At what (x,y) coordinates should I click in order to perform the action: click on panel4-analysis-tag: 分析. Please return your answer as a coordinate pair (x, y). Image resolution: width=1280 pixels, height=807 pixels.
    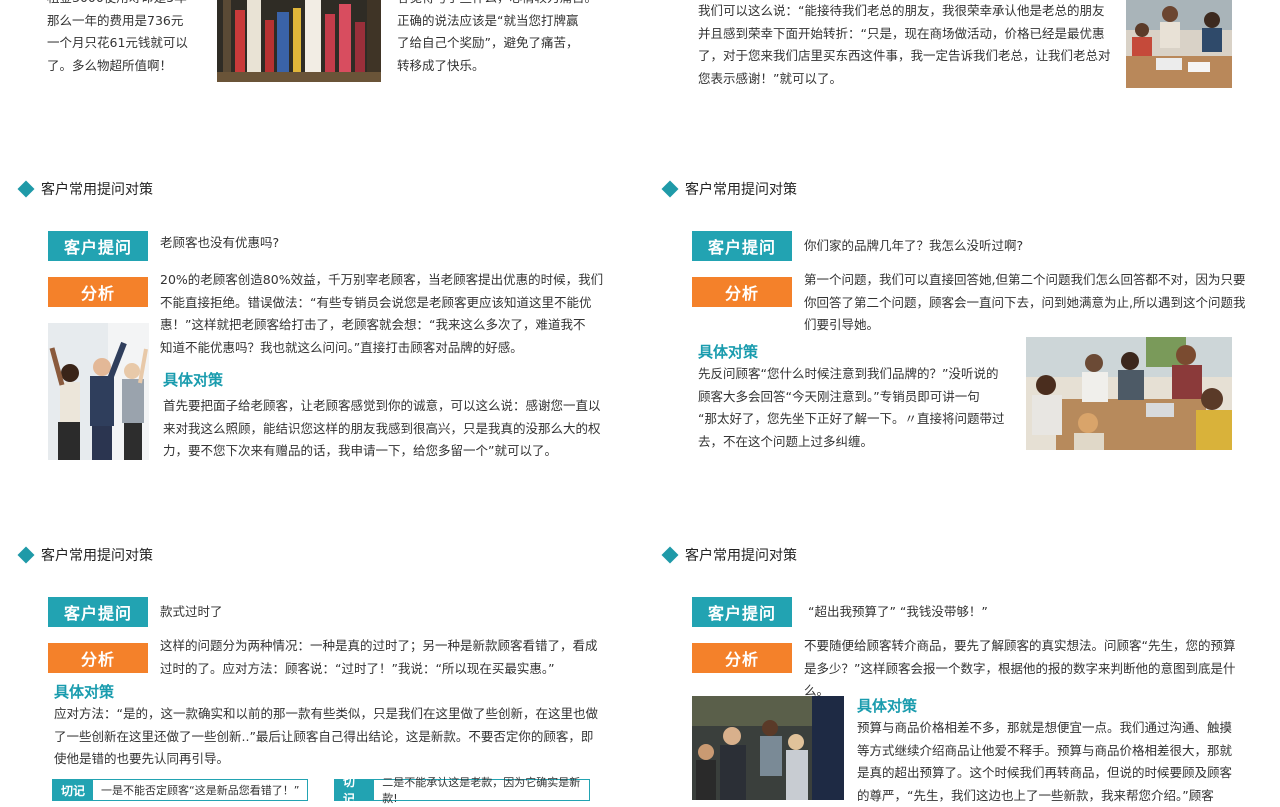
    Looking at the image, I should click on (742, 658).